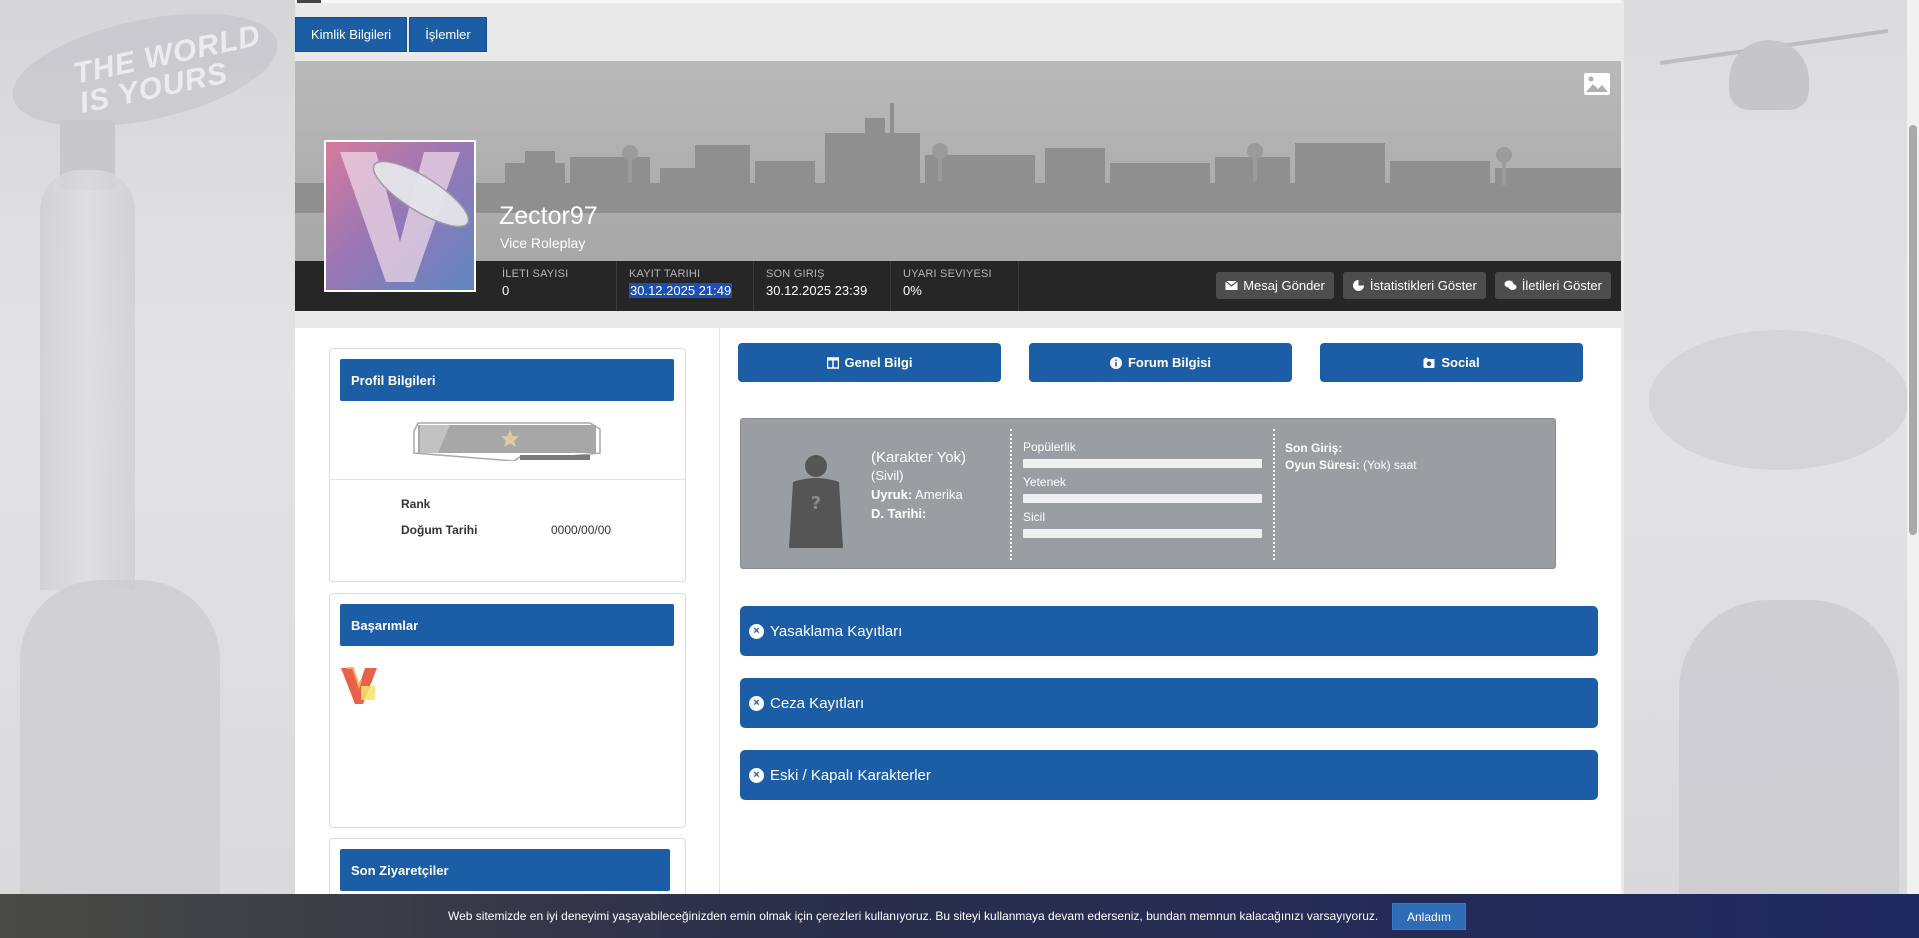  Describe the element at coordinates (1034, 517) in the screenshot. I see `record-label: Sicil` at that location.